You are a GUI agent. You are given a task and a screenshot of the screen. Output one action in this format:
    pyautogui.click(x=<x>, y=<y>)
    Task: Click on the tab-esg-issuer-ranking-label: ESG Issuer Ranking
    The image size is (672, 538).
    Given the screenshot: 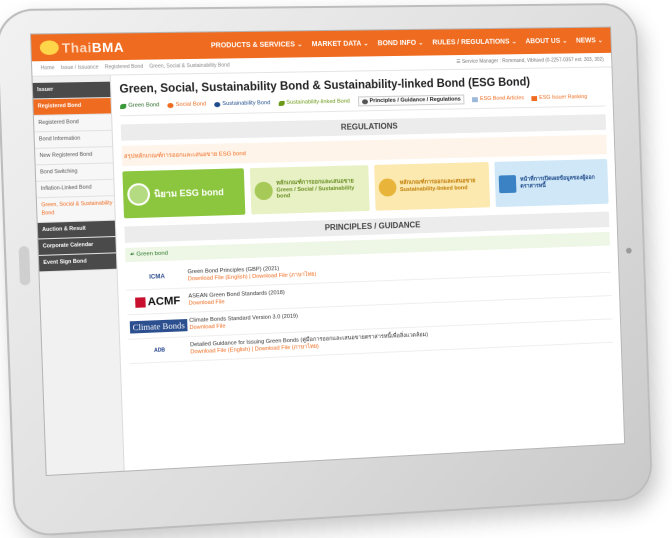 What is the action you would take?
    pyautogui.click(x=563, y=97)
    